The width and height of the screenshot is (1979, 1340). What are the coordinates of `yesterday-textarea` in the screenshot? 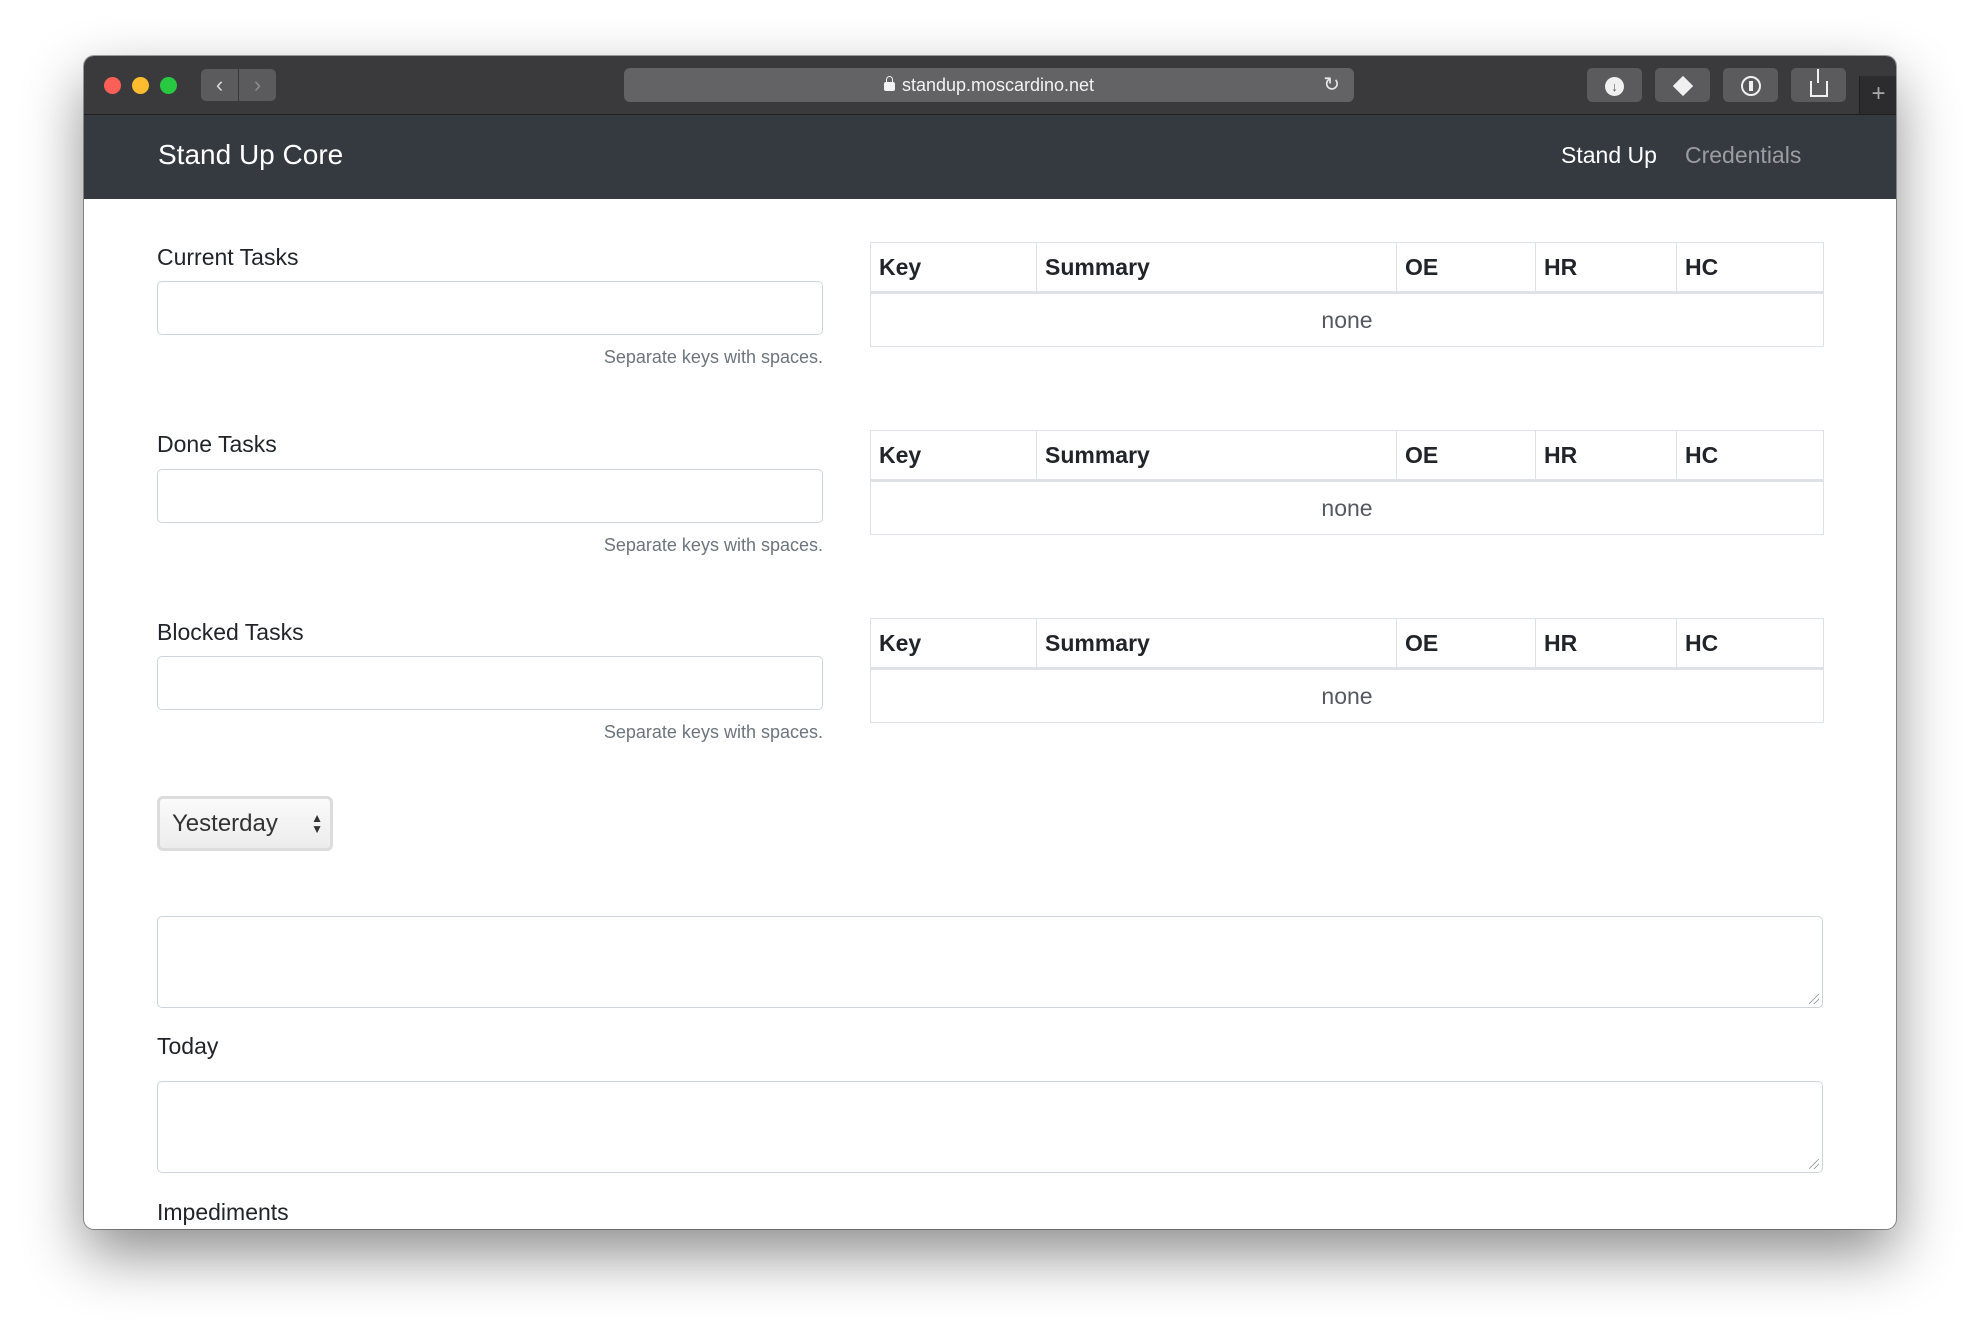 It's located at (990, 962).